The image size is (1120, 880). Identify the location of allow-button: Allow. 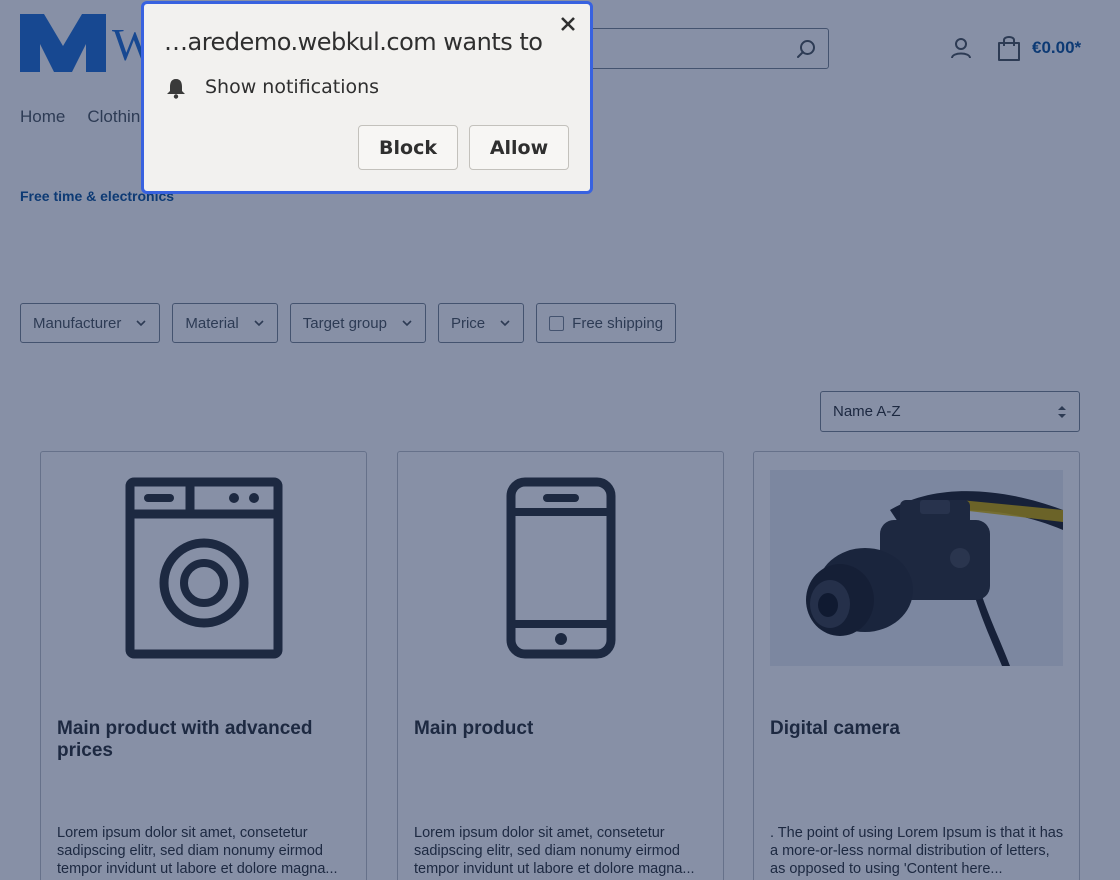
(519, 147).